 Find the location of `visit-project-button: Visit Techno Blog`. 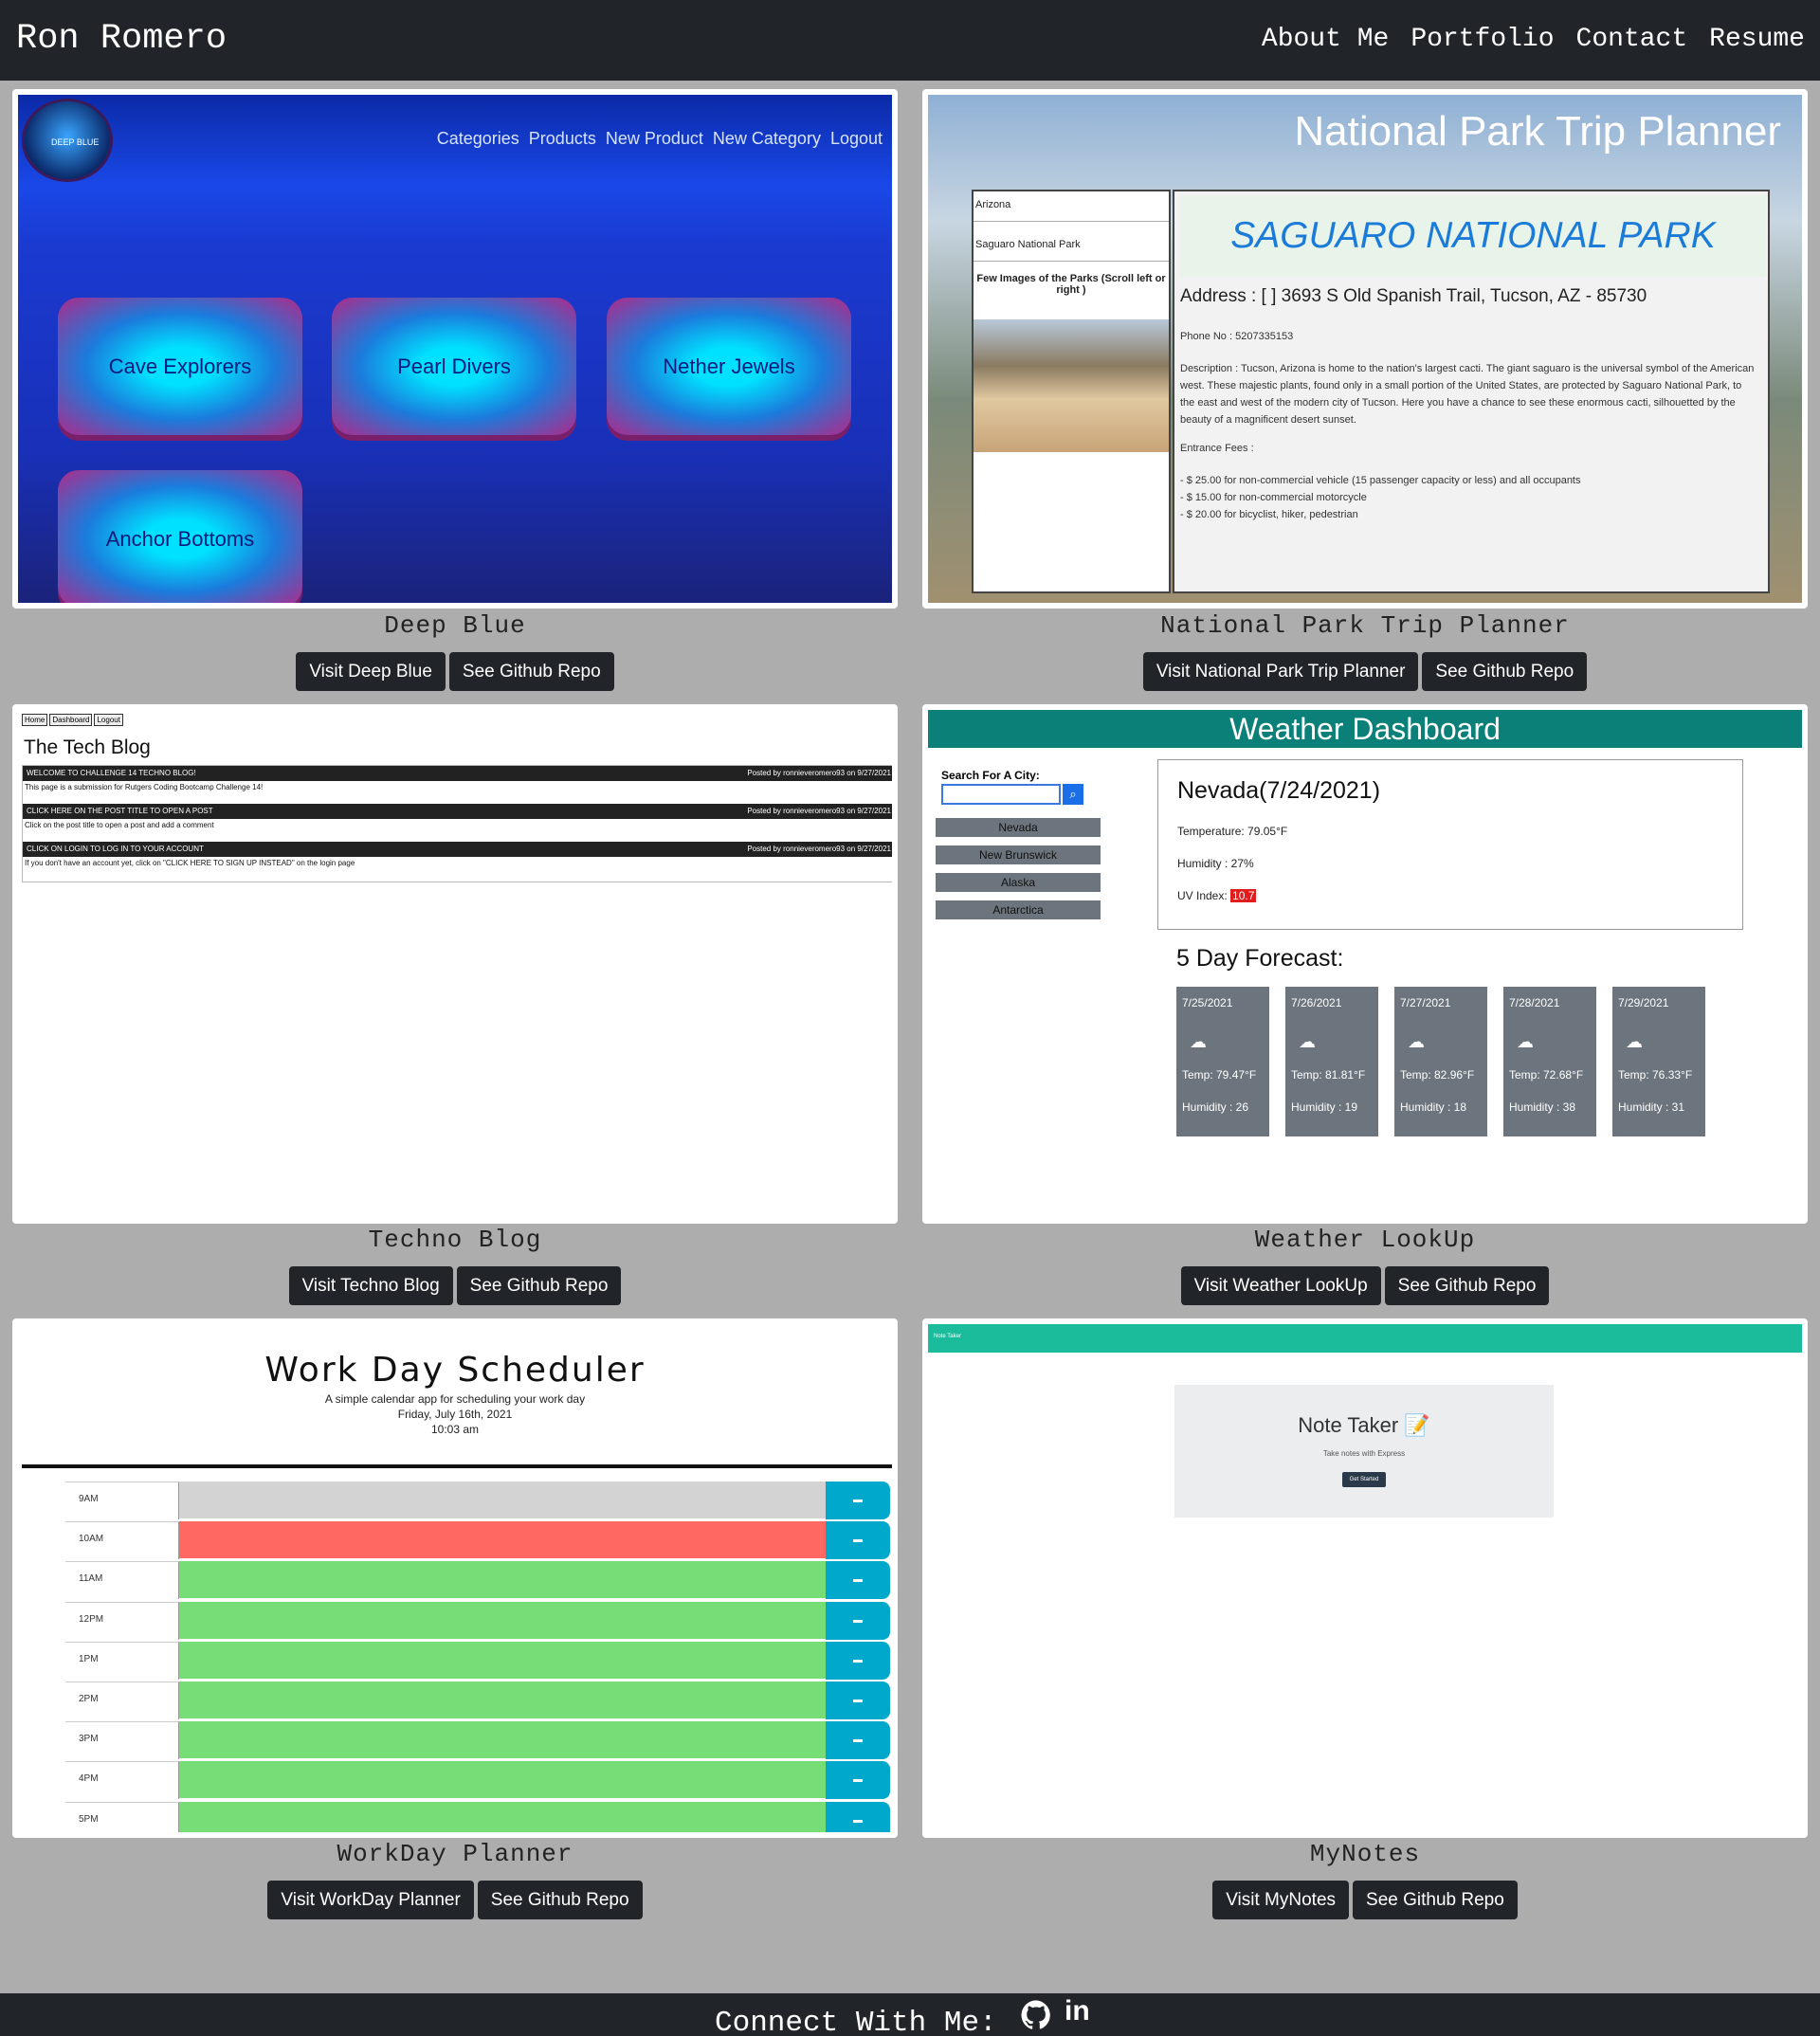

visit-project-button: Visit Techno Blog is located at coordinates (370, 1285).